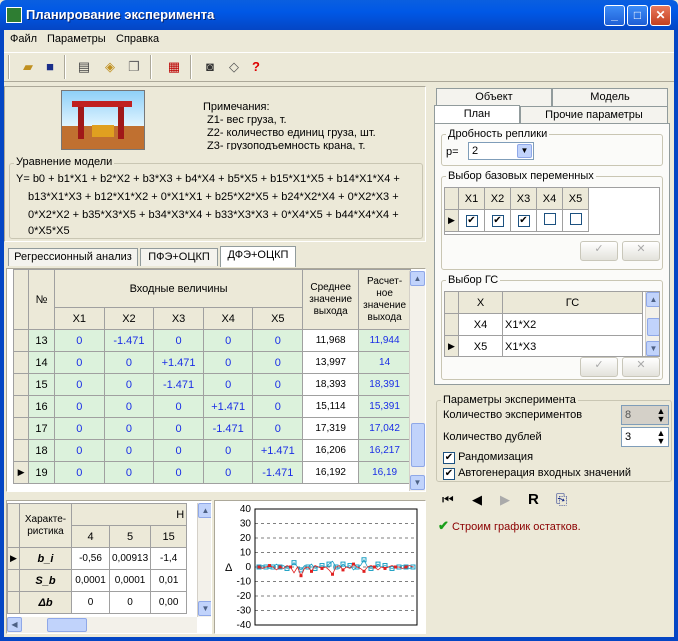 Image resolution: width=678 pixels, height=641 pixels. I want to click on table-row: 14 0 0 +1.471 0 0 13,997 14, so click(211, 362).